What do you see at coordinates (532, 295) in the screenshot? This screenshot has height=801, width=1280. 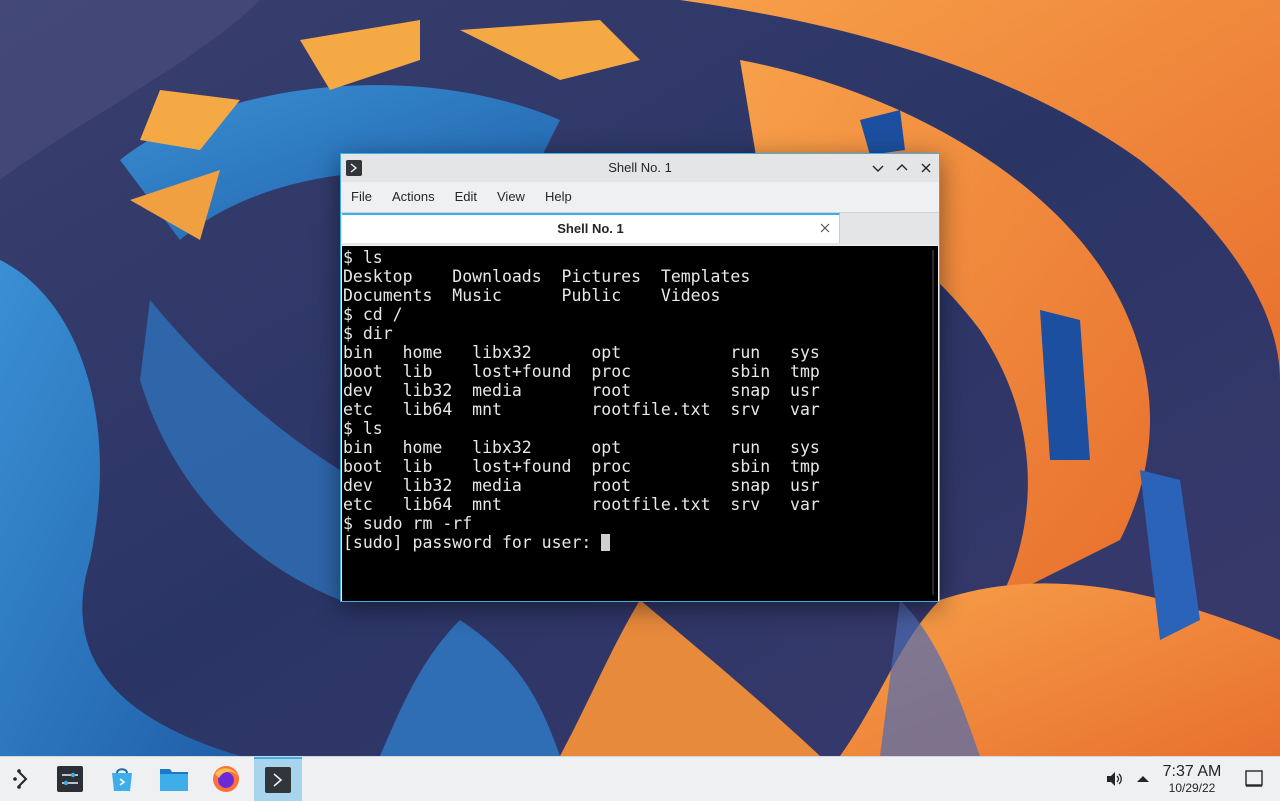 I see `terminal-line: Documents Music Public Videos` at bounding box center [532, 295].